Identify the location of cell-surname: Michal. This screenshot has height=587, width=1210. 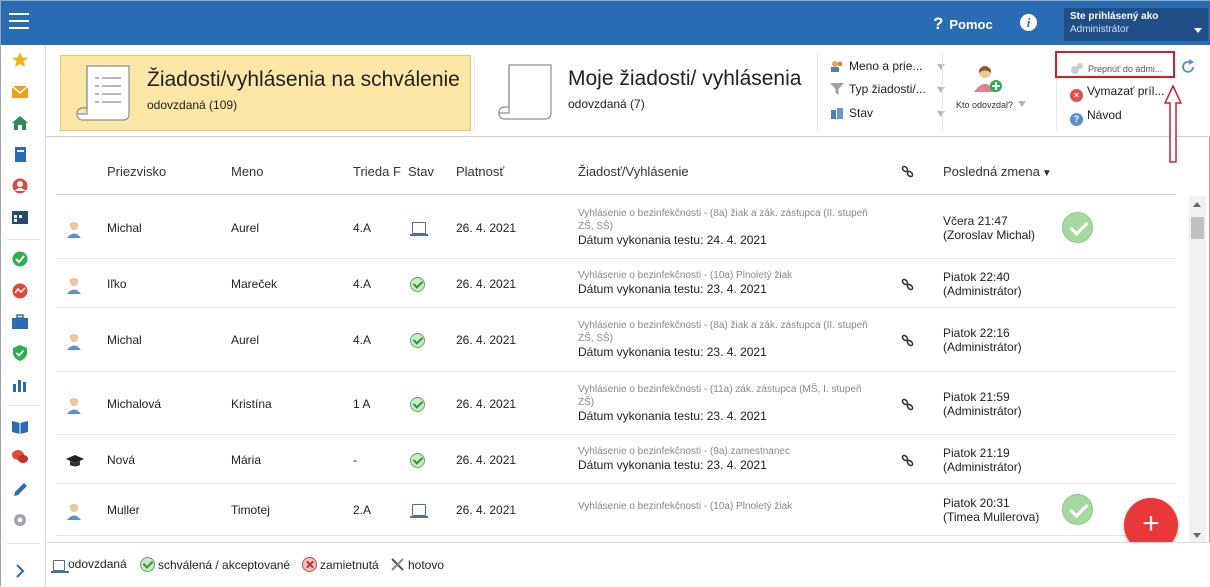
(124, 228).